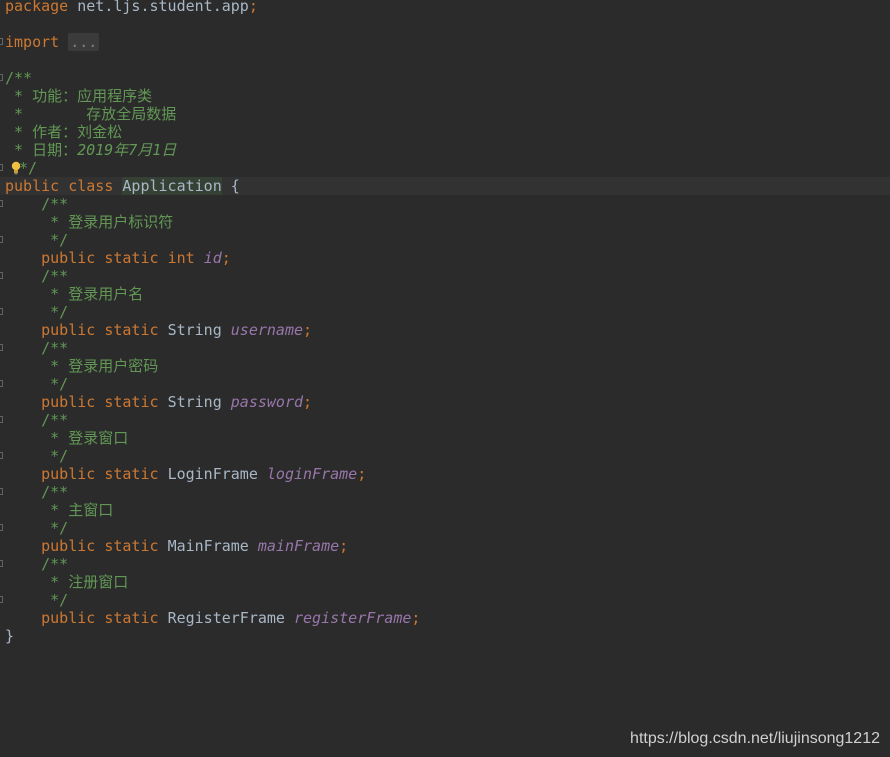  What do you see at coordinates (16, 168) in the screenshot?
I see `lightbulb-icon` at bounding box center [16, 168].